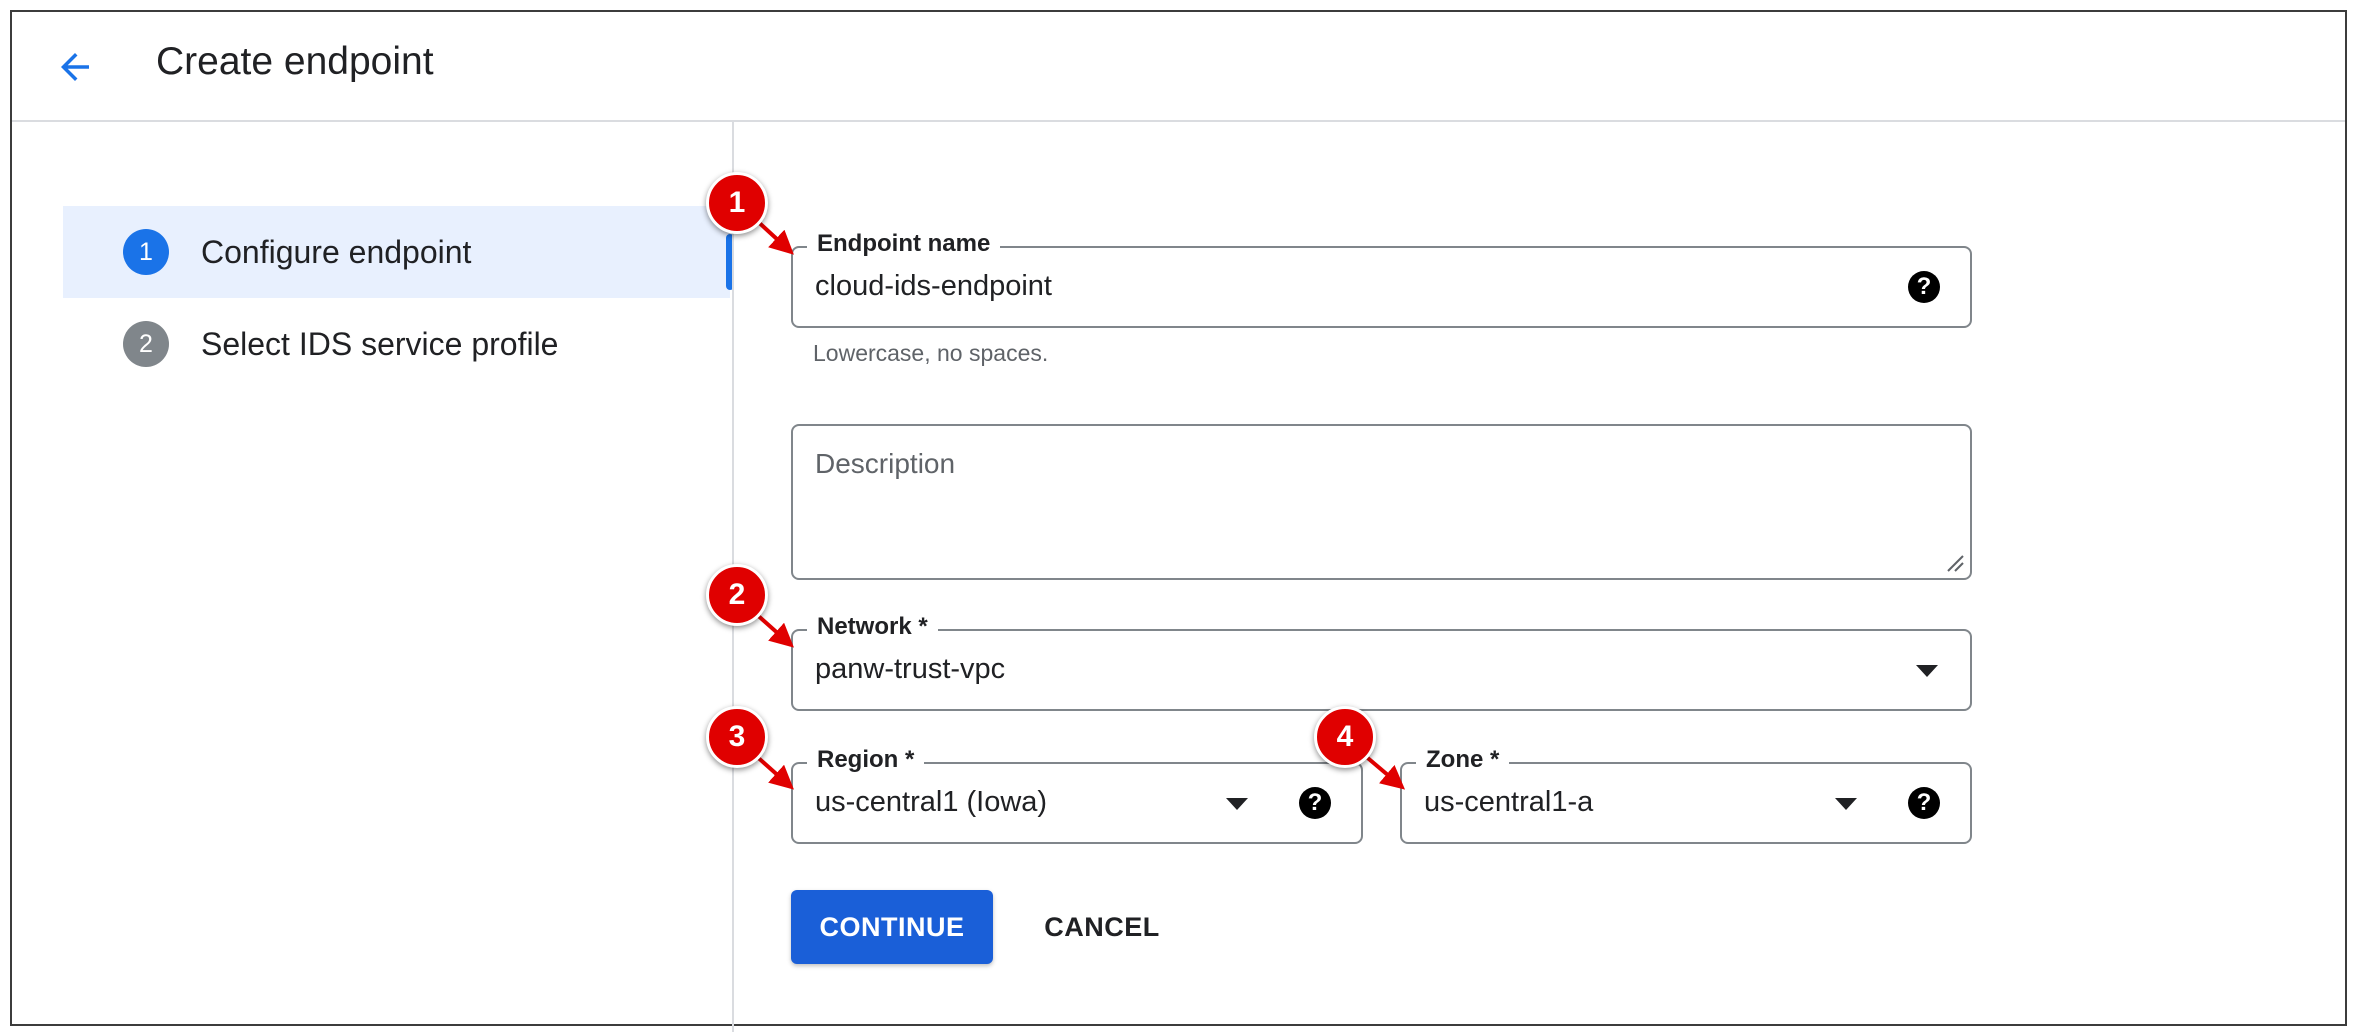 This screenshot has height=1036, width=2358. I want to click on step-configure-endpoint: 1 Configure endpoint, so click(398, 252).